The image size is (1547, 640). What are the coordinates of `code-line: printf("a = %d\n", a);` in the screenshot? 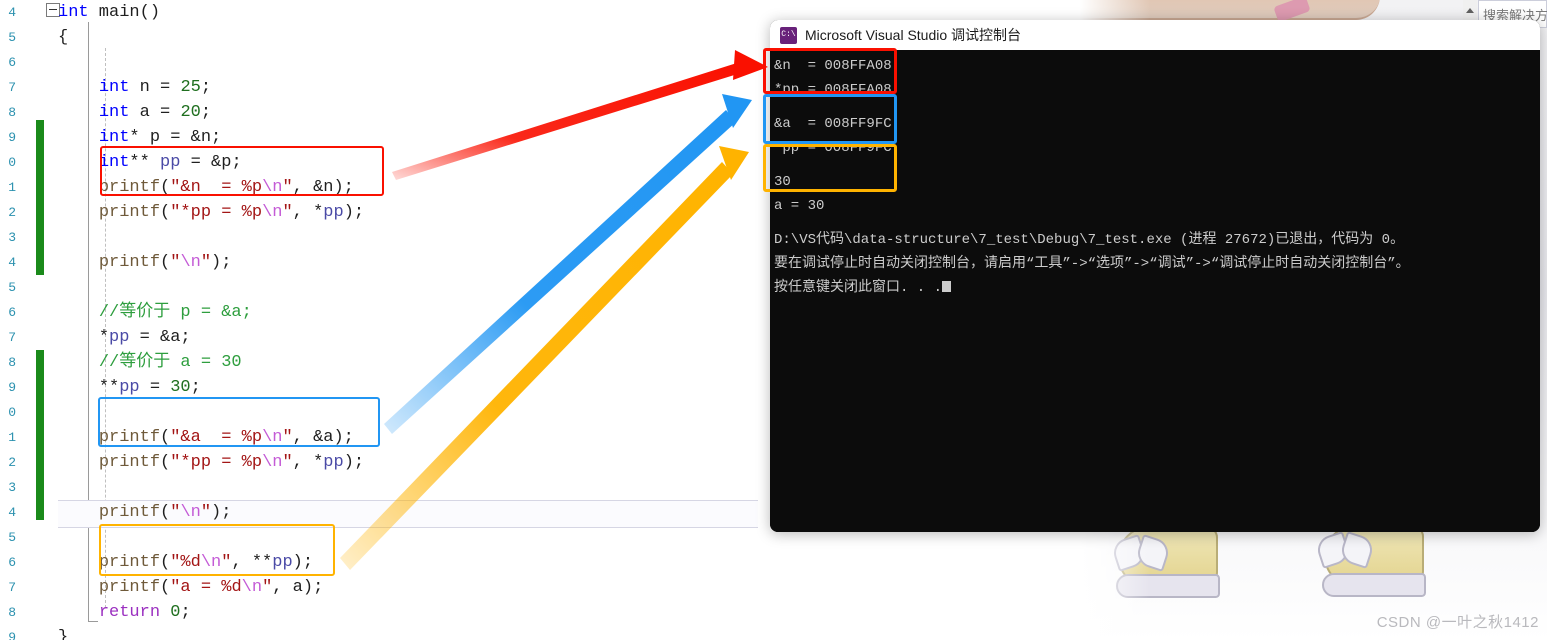 It's located at (414, 587).